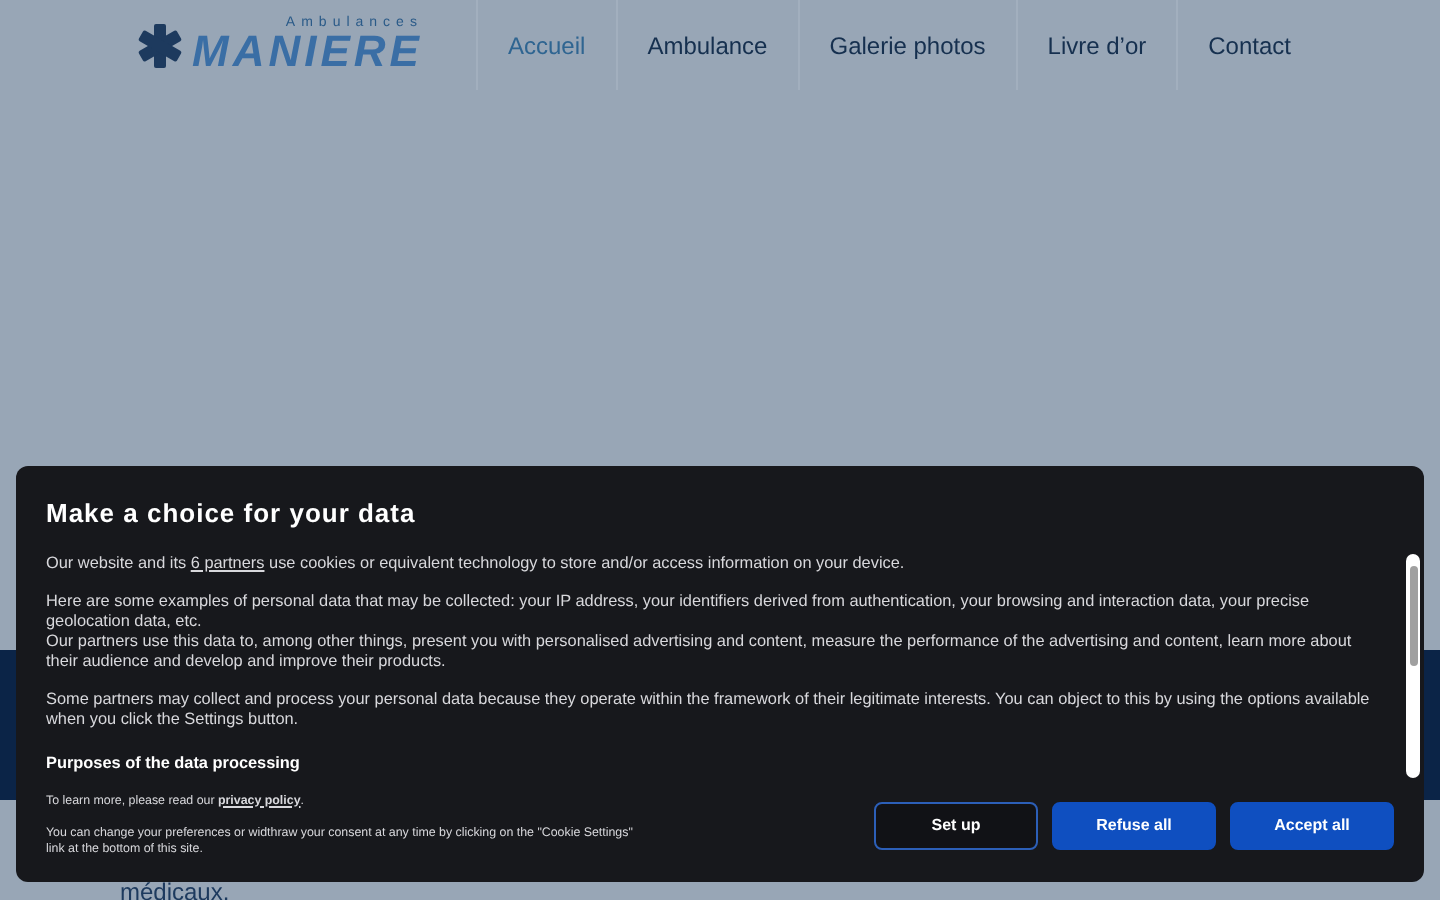  I want to click on consent-button: Set up, so click(956, 825).